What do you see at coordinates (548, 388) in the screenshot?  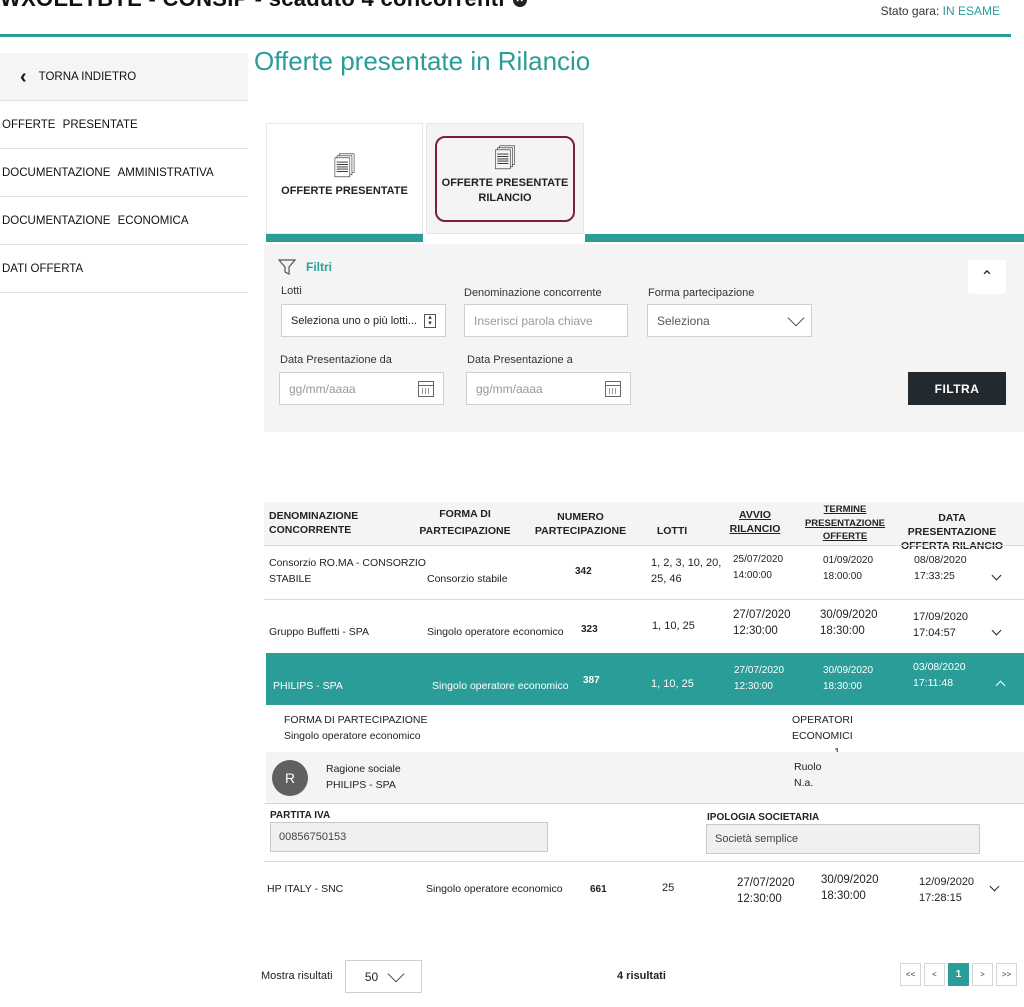 I see `data-a-input: gg/mm/aaaa` at bounding box center [548, 388].